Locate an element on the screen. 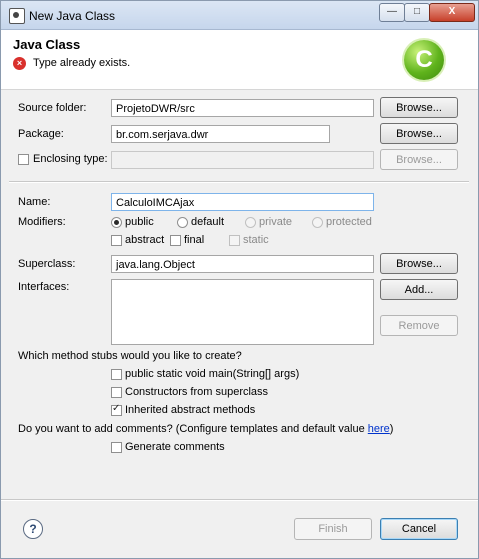  package-label: Package: is located at coordinates (41, 134).